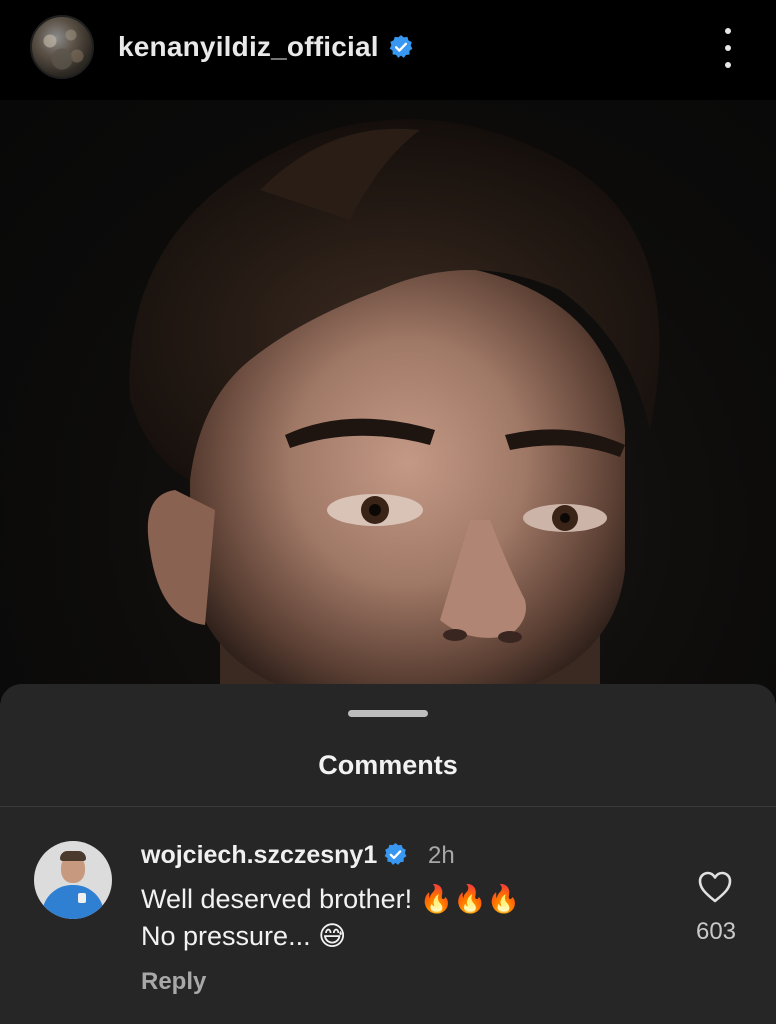 The image size is (776, 1024). What do you see at coordinates (388, 713) in the screenshot?
I see `sheet-drag-handle` at bounding box center [388, 713].